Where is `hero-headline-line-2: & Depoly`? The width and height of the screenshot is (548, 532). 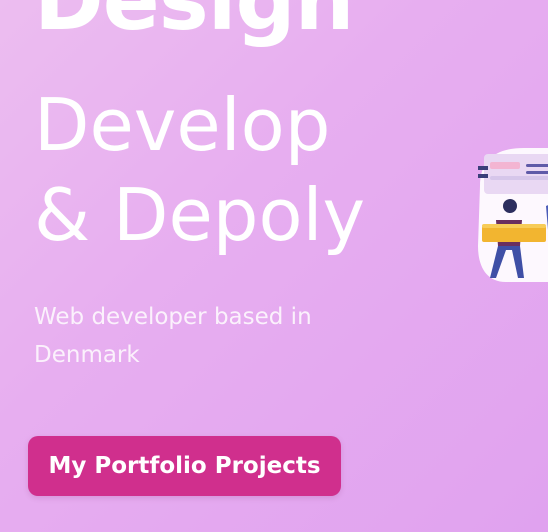
hero-headline-line-2: & Depoly is located at coordinates (200, 215).